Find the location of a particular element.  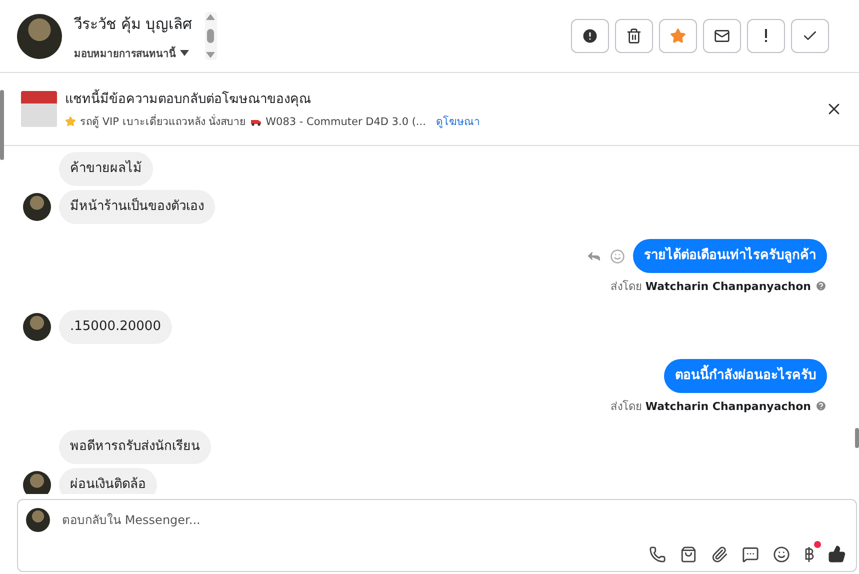

bag-icon is located at coordinates (688, 554).